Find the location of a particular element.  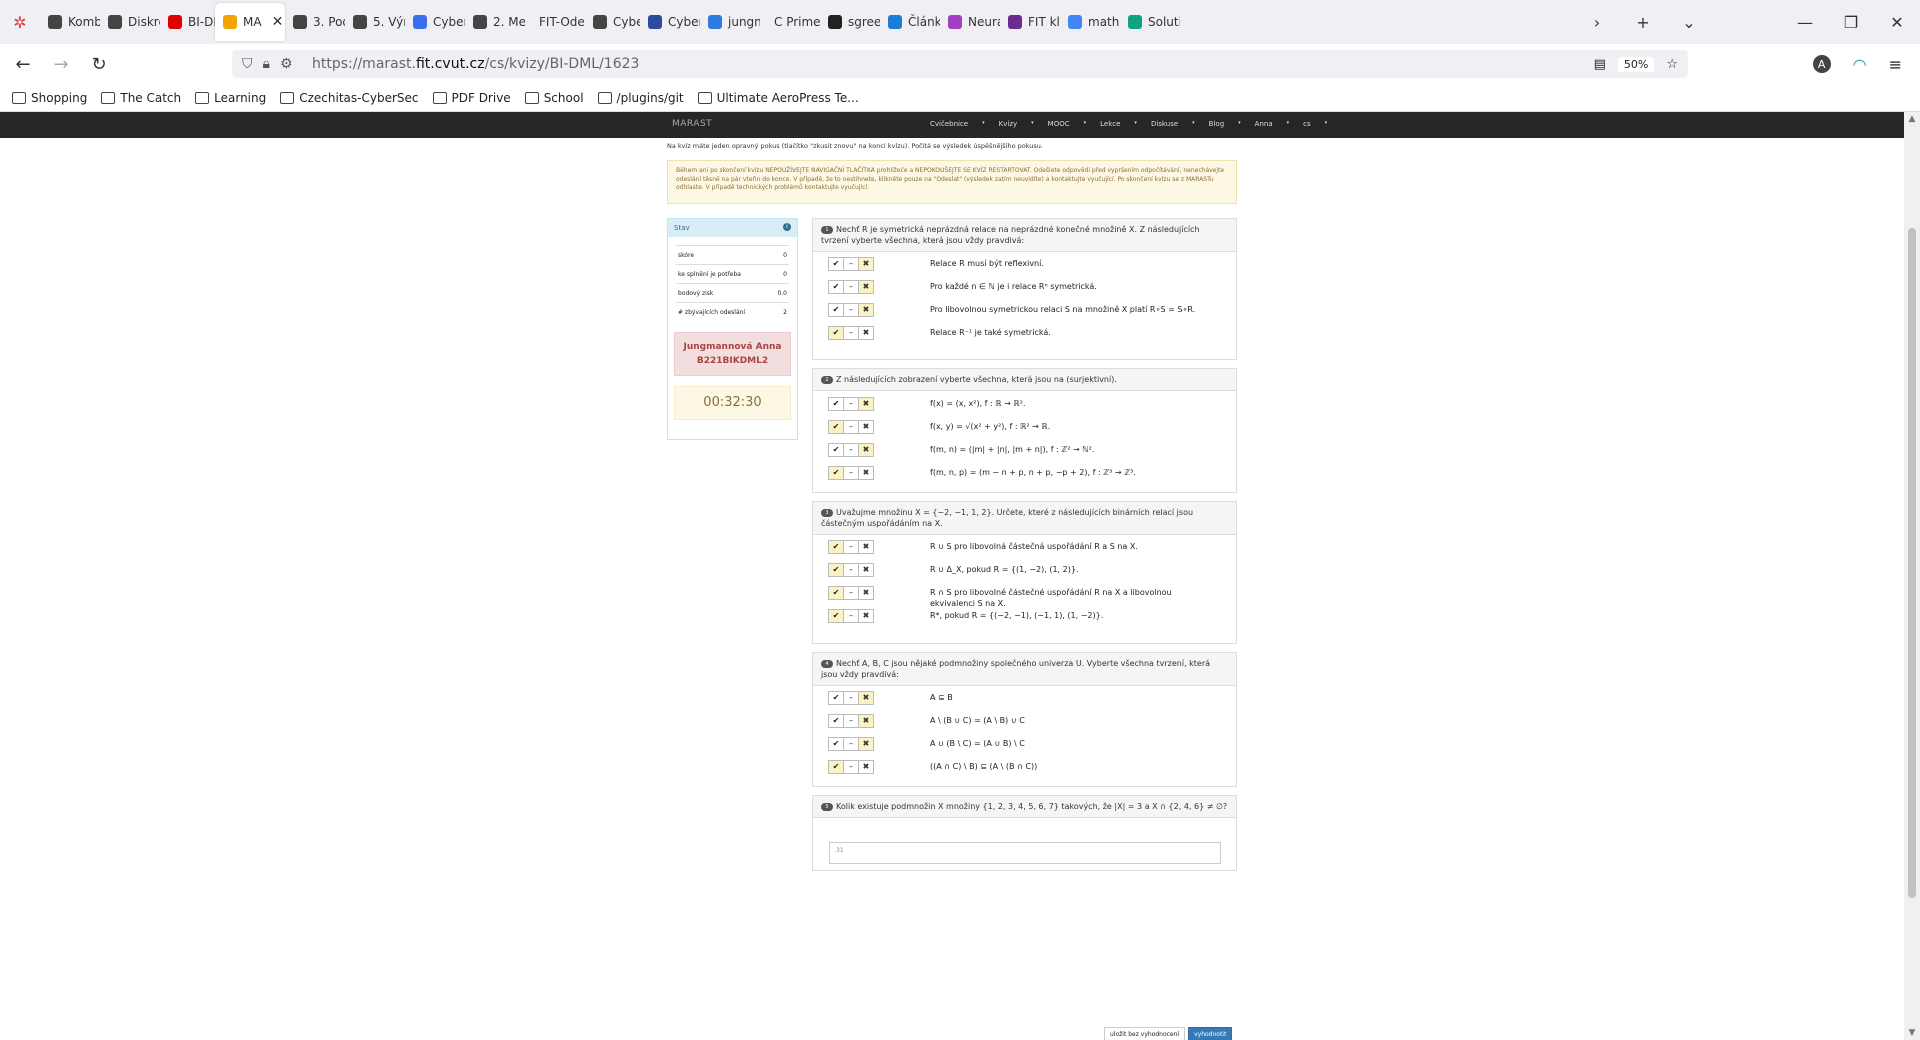

page-scrollbar: ▲ ▼ is located at coordinates (1912, 576).